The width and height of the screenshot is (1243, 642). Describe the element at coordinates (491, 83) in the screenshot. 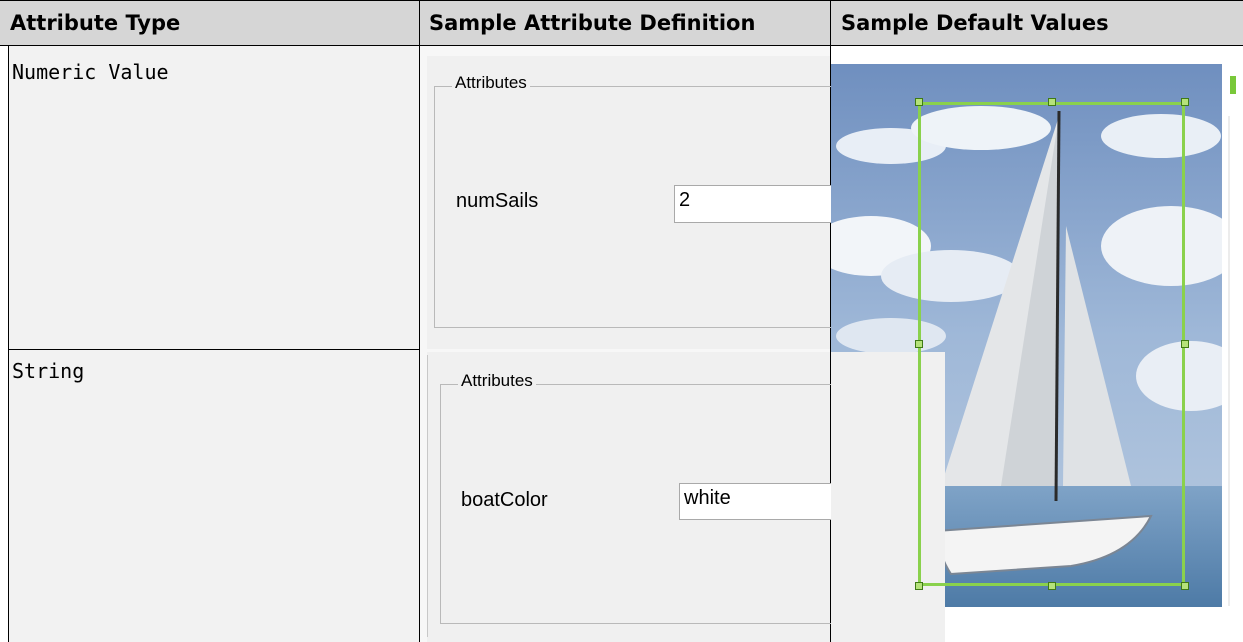

I see `row1-attributes-title: Attributes` at that location.